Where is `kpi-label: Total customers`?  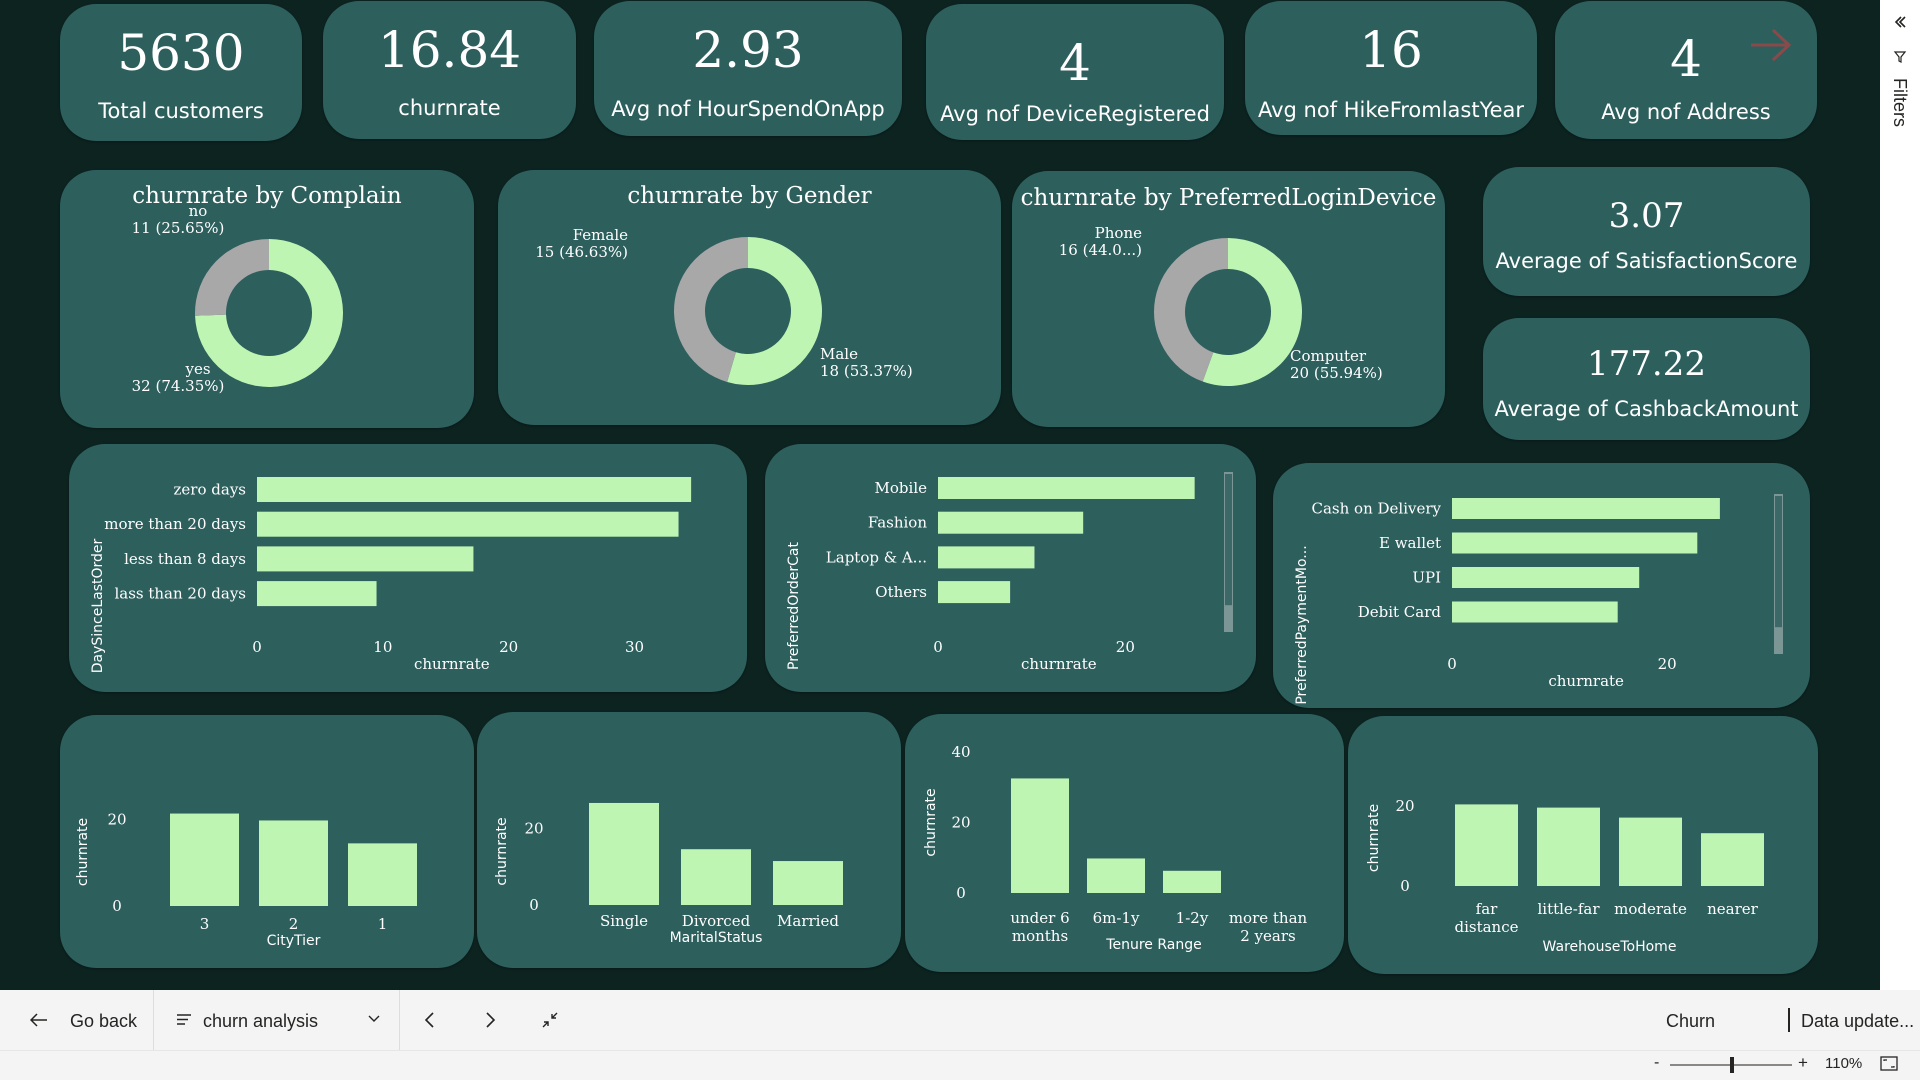
kpi-label: Total customers is located at coordinates (181, 111).